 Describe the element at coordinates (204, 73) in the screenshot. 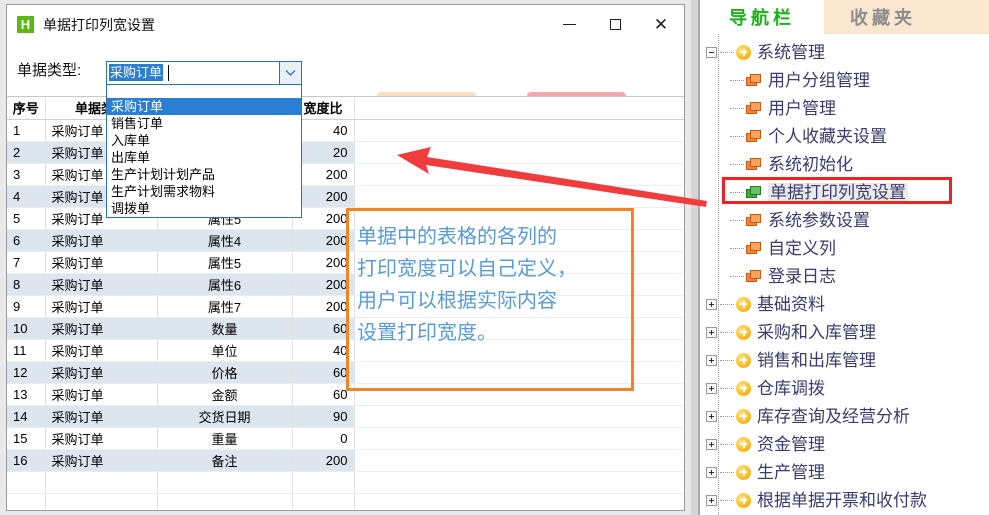

I see `doc-type-combobox: 采购订单` at that location.